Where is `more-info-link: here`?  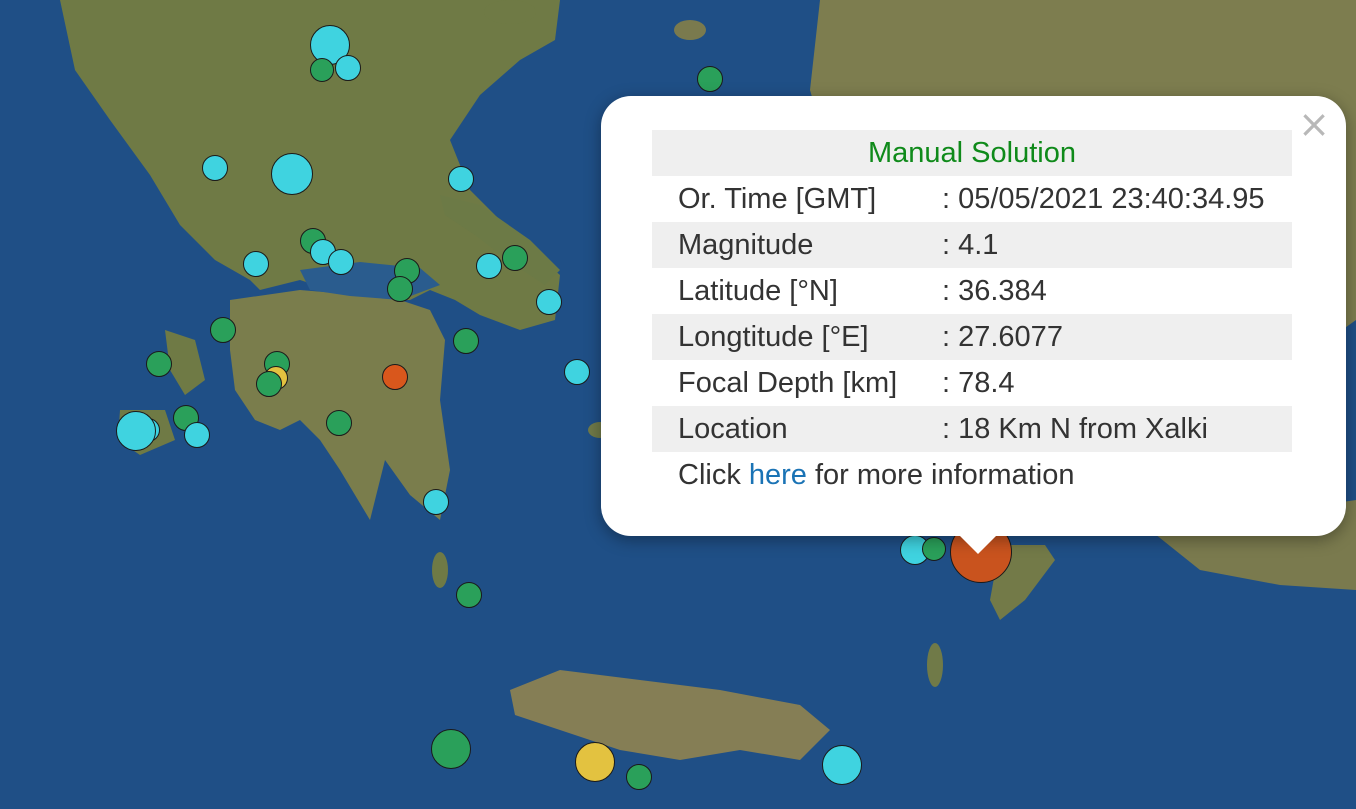
more-info-link: here is located at coordinates (778, 475).